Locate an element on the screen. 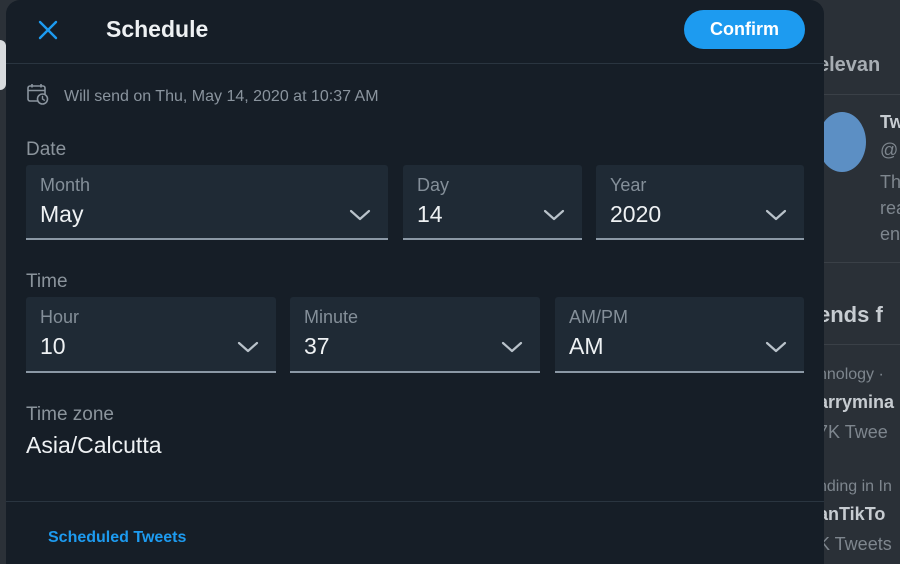 This screenshot has height=564, width=900. timezone-value: Asia/Calcutta is located at coordinates (94, 445).